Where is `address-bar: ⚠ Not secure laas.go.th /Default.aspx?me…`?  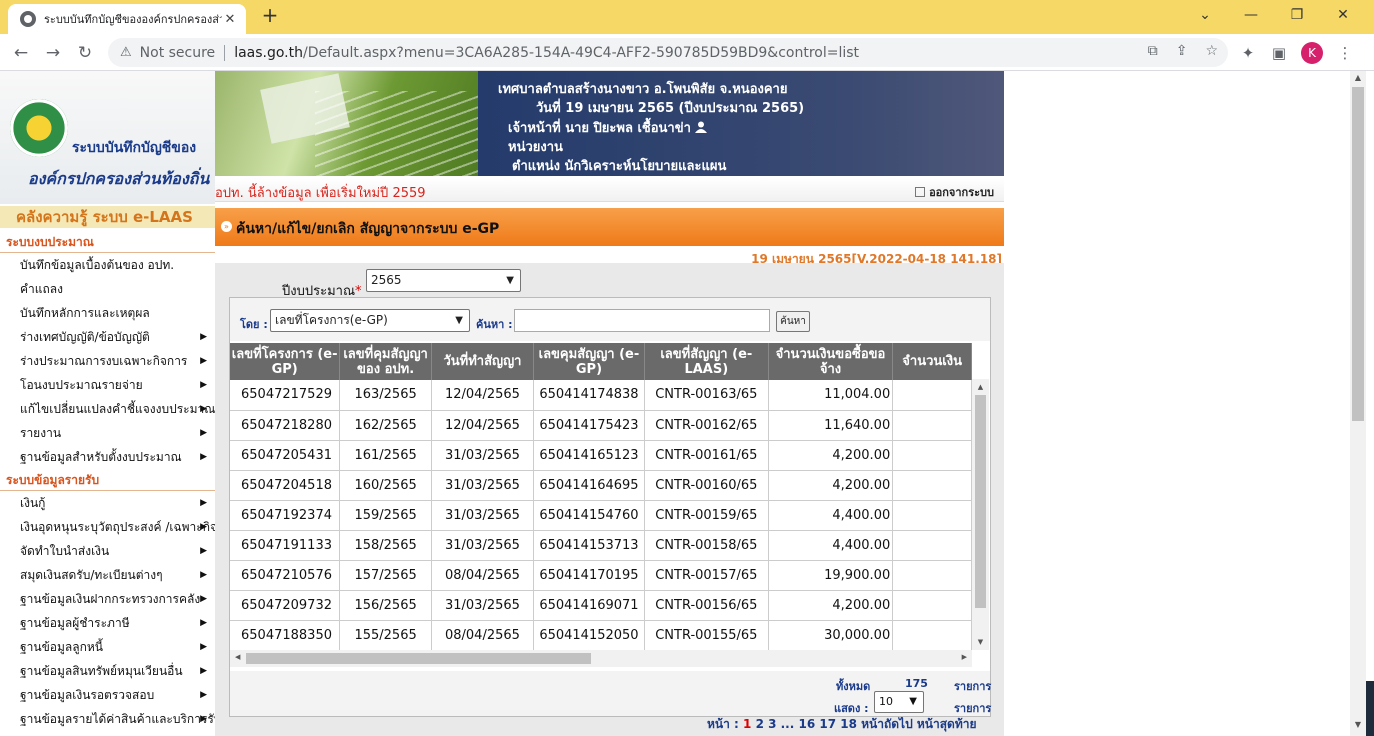
address-bar: ⚠ Not secure laas.go.th /Default.aspx?me… is located at coordinates (668, 52).